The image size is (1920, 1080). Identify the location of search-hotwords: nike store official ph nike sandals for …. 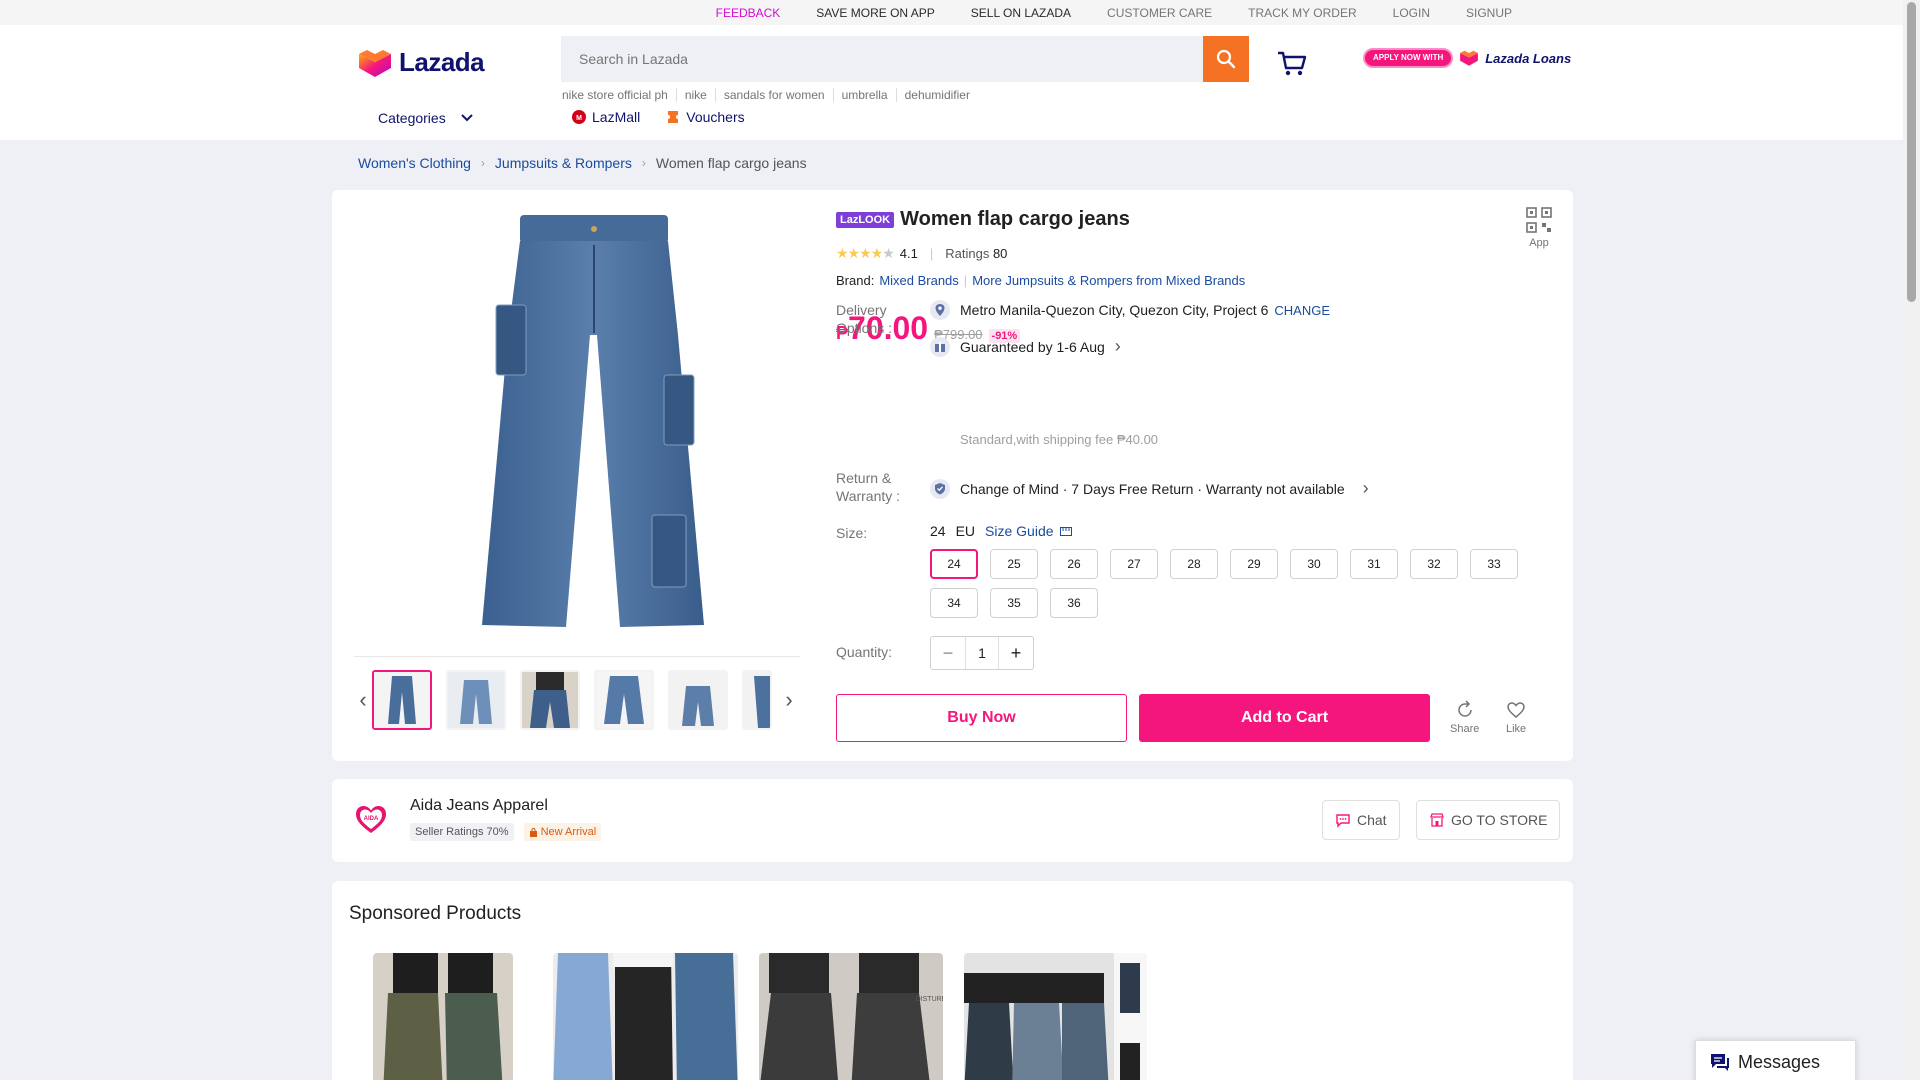
(770, 95).